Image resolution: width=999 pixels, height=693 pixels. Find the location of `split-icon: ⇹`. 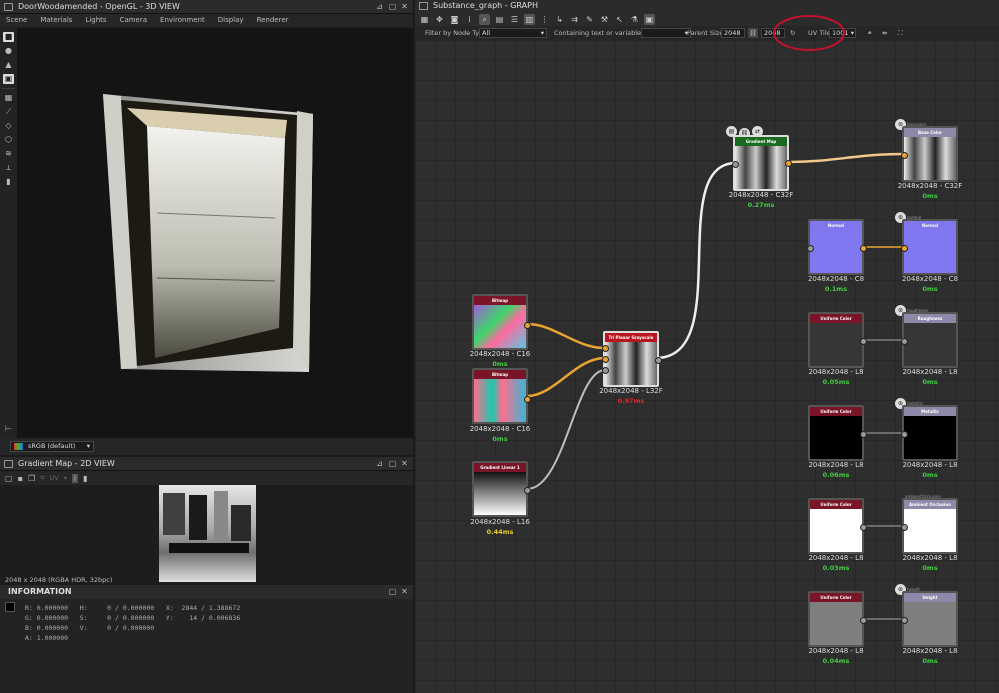

split-icon: ⇹ is located at coordinates (884, 33).